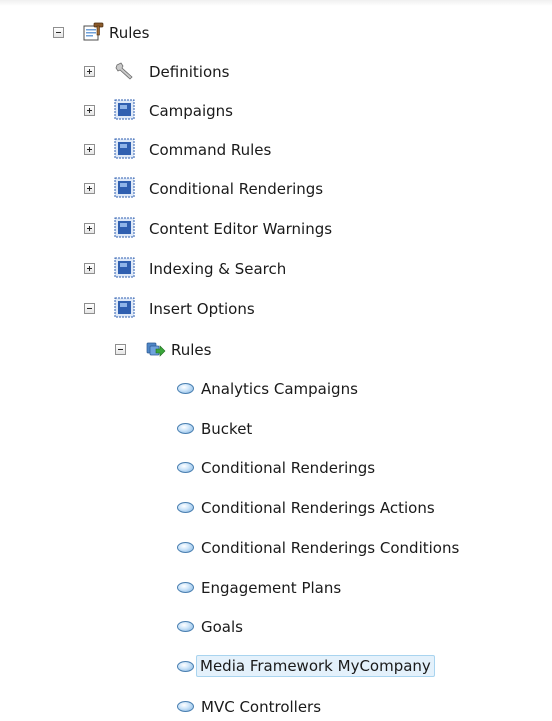 Image resolution: width=552 pixels, height=721 pixels. I want to click on tree-leaf-label: Bucket, so click(226, 429).